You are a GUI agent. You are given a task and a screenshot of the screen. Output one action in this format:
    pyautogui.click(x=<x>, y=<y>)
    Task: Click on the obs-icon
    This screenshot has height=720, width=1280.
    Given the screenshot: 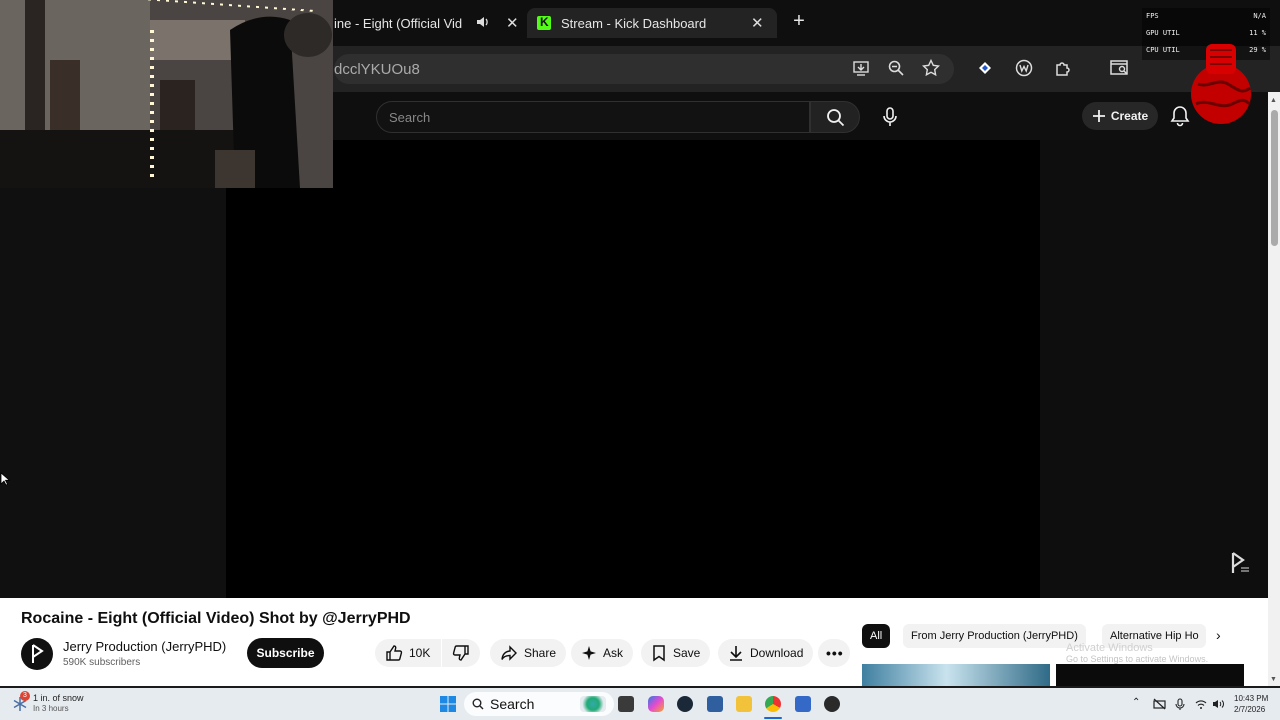 What is the action you would take?
    pyautogui.click(x=832, y=704)
    